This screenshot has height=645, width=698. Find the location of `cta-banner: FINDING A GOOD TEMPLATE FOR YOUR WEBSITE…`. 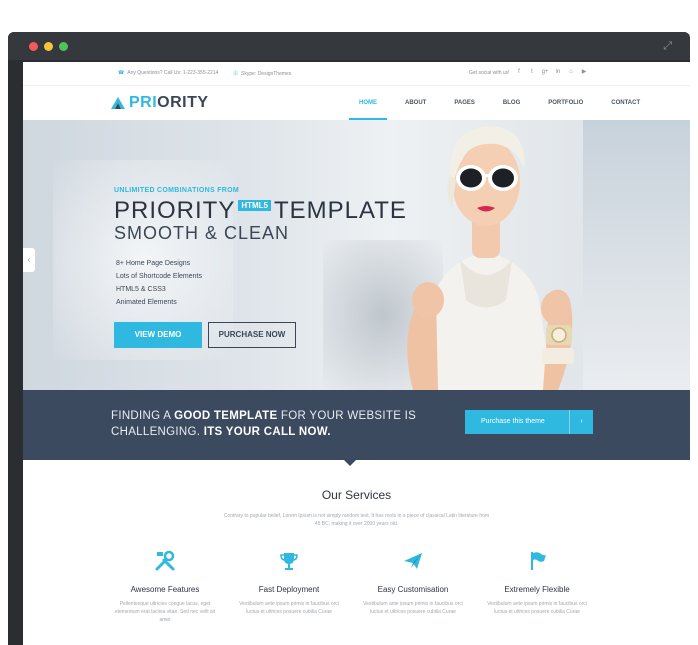

cta-banner: FINDING A GOOD TEMPLATE FOR YOUR WEBSITE… is located at coordinates (356, 425).